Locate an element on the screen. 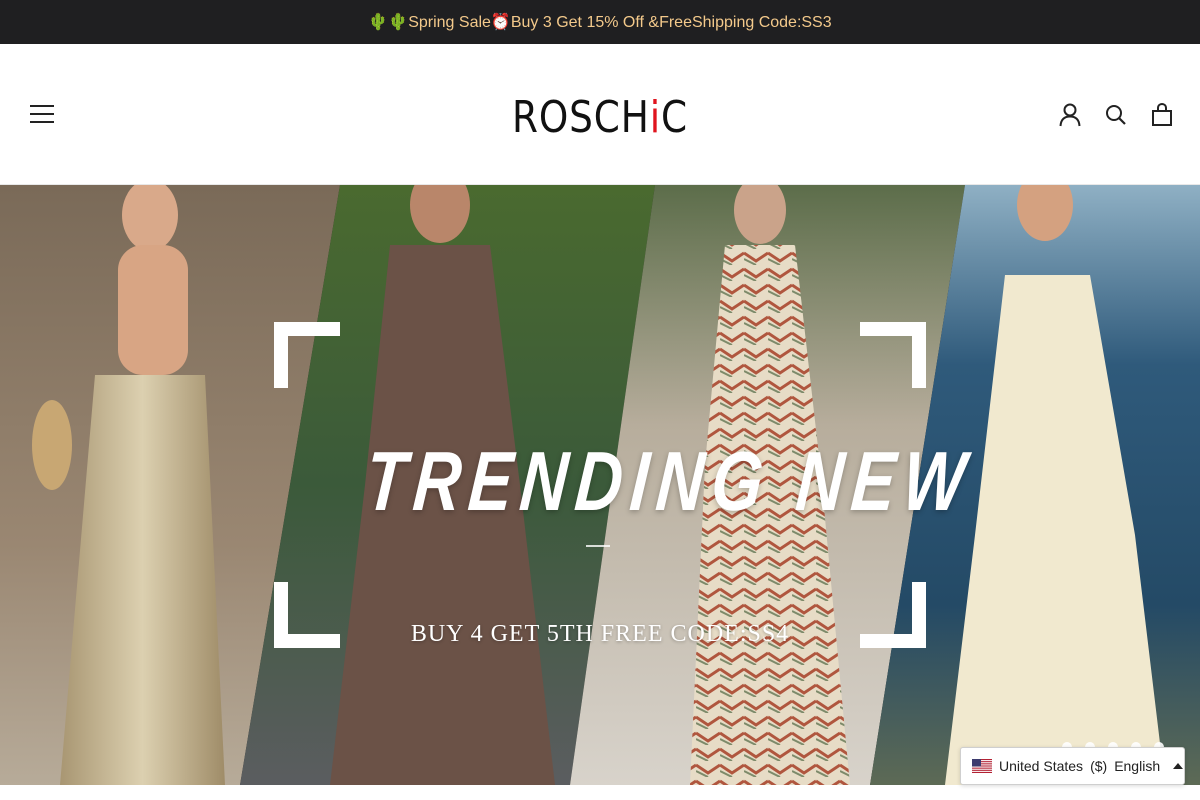 This screenshot has height=800, width=1200. site-logo: ROSCH i C is located at coordinates (600, 117).